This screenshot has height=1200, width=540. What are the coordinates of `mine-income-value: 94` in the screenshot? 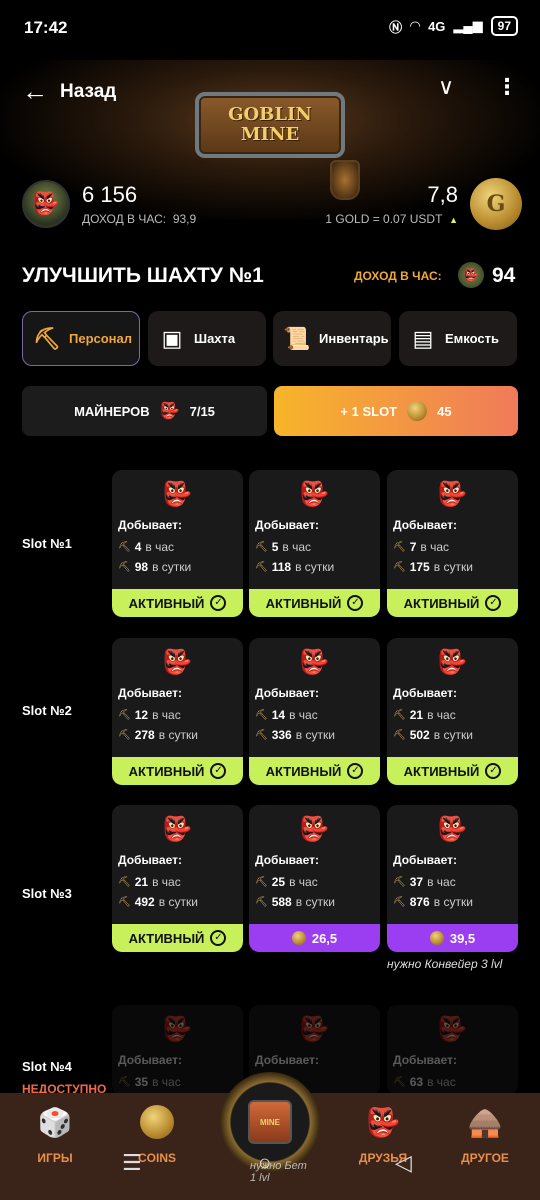 It's located at (504, 275).